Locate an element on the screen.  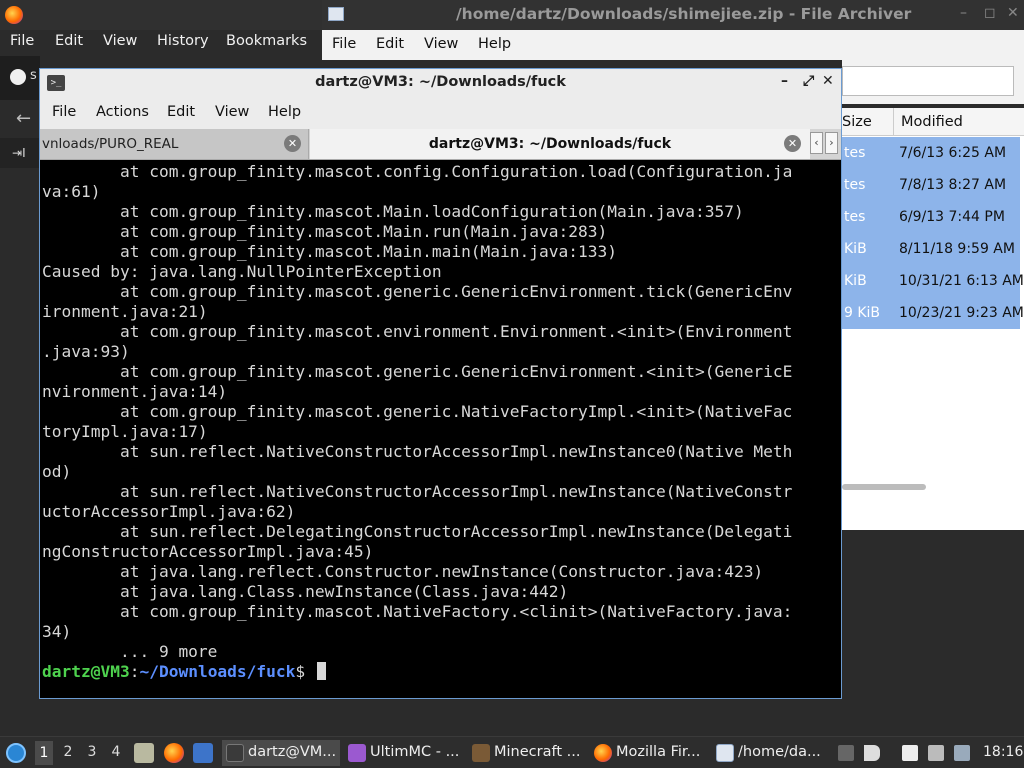
prompt-user: dartz@VM3 is located at coordinates (86, 671).